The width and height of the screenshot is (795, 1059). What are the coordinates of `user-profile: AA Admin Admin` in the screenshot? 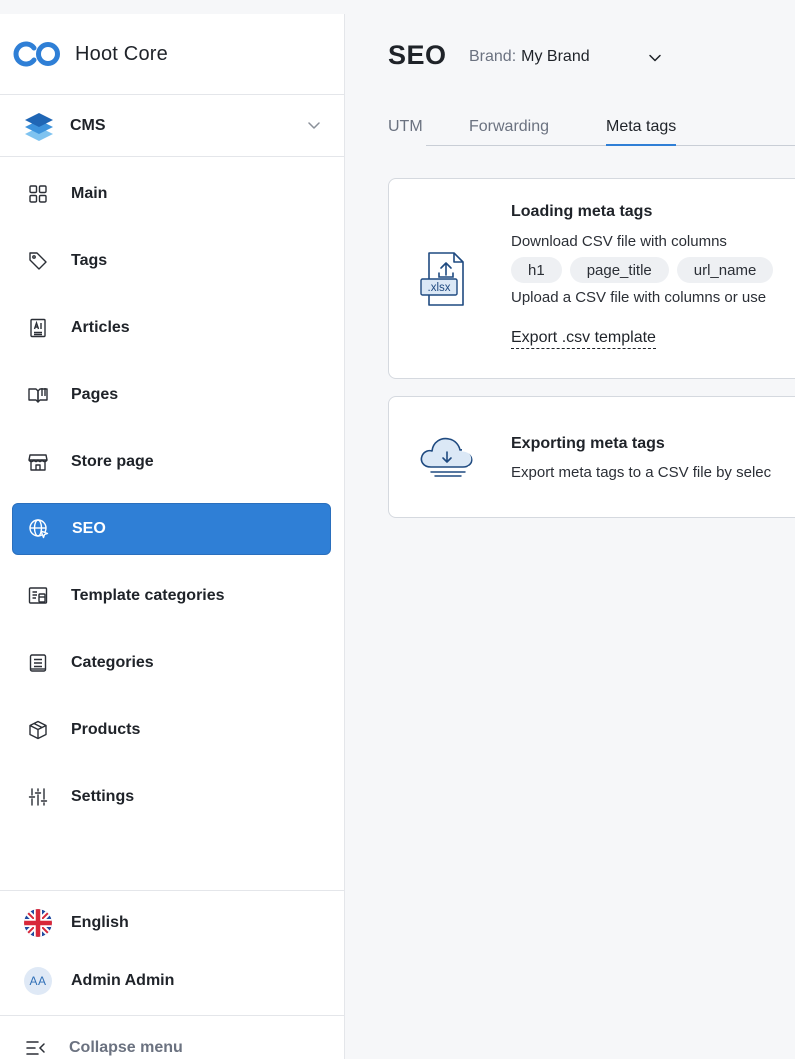 It's located at (171, 981).